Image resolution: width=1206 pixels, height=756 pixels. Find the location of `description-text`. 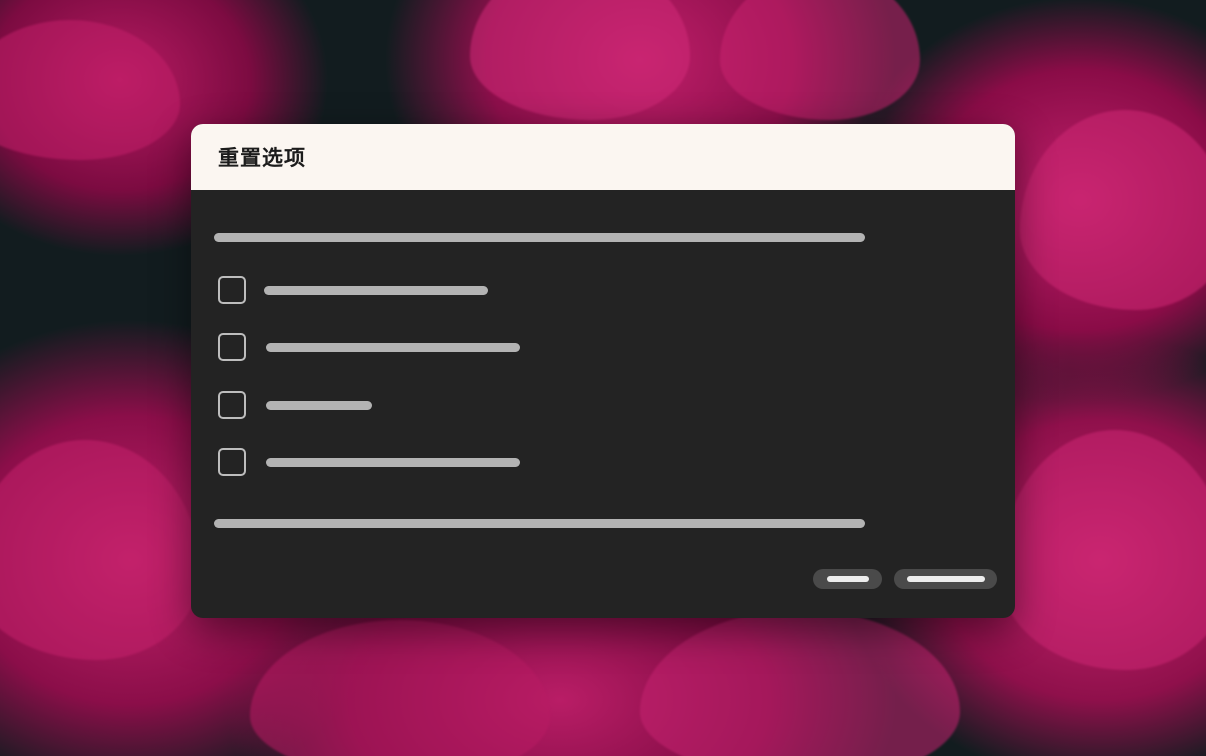

description-text is located at coordinates (539, 237).